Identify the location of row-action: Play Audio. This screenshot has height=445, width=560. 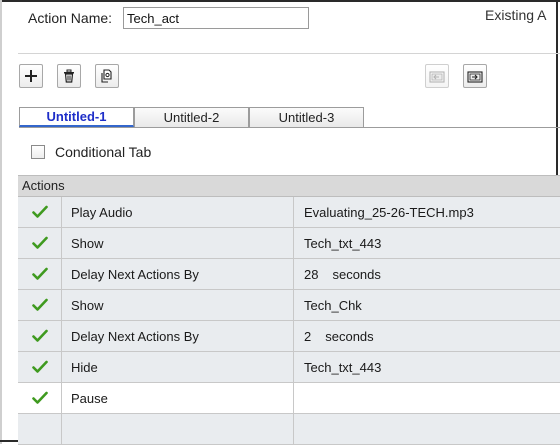
(178, 212).